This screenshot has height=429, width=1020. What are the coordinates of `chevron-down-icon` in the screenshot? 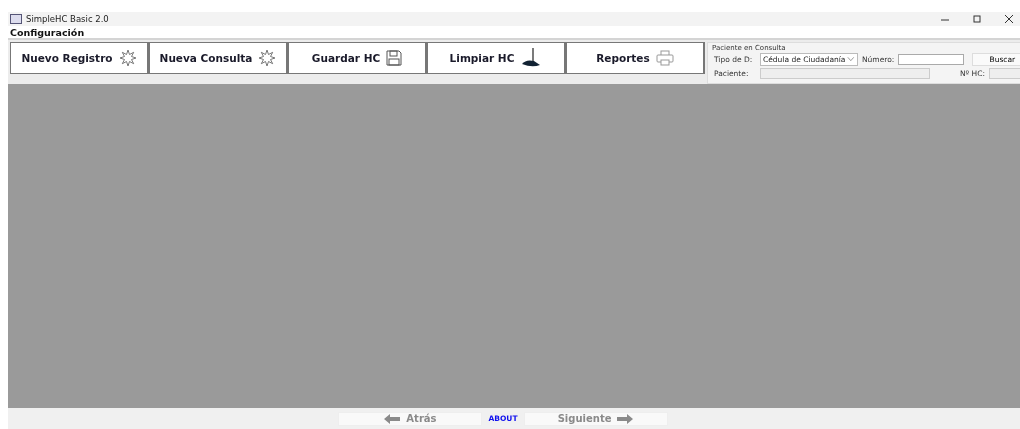 It's located at (851, 59).